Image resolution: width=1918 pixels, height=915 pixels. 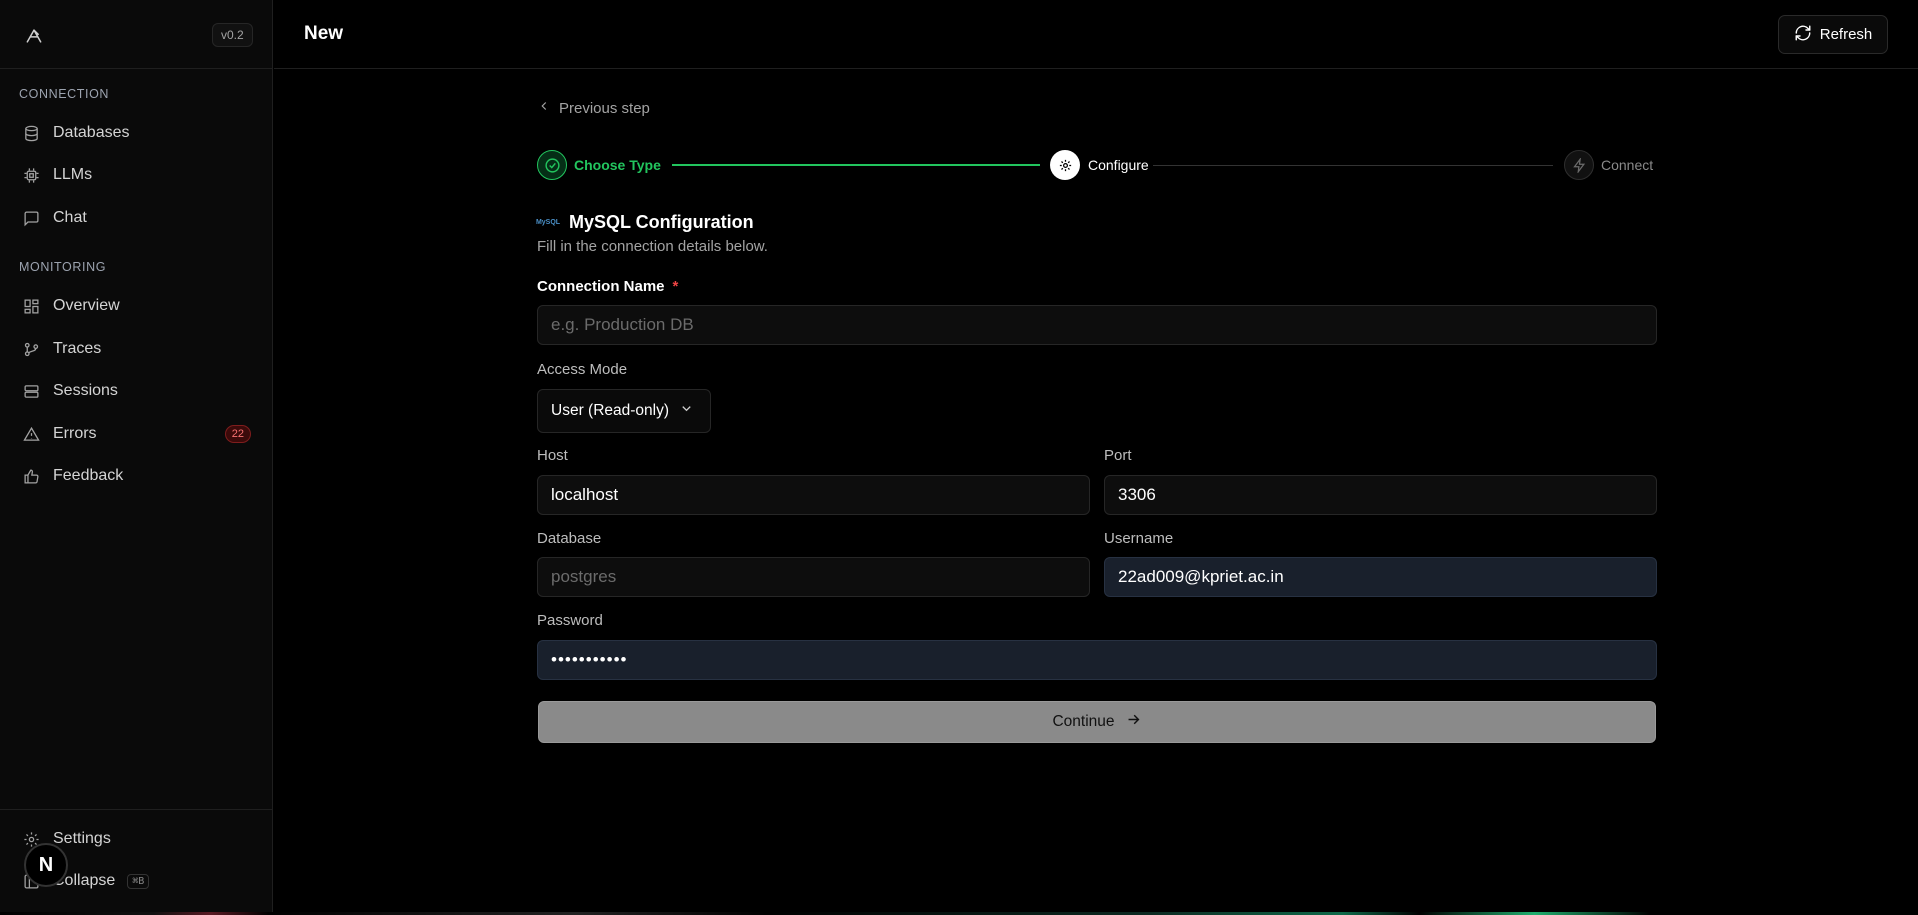 I want to click on connection-name-label-text: Connection Name, so click(x=601, y=286).